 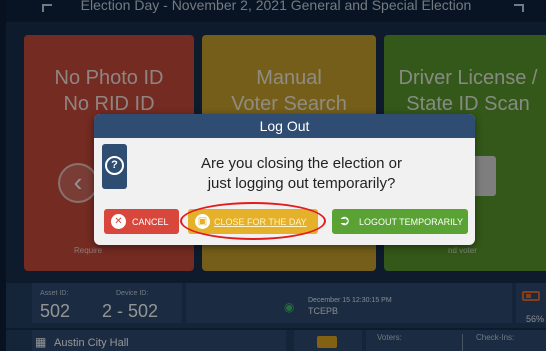 I want to click on dialog-title: Log Out, so click(x=284, y=126).